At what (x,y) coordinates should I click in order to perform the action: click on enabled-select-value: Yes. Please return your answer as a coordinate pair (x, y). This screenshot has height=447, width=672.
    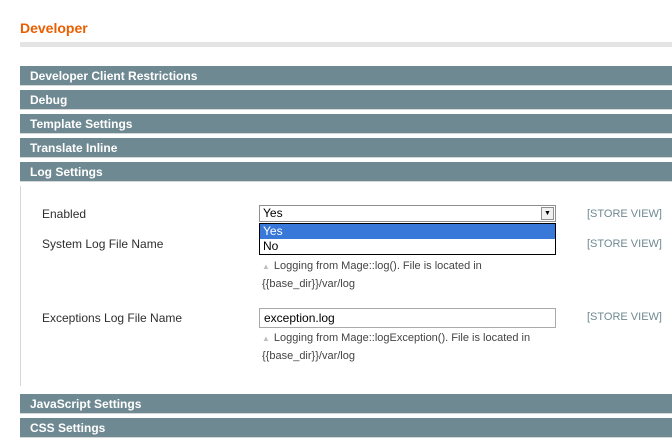
    Looking at the image, I should click on (273, 213).